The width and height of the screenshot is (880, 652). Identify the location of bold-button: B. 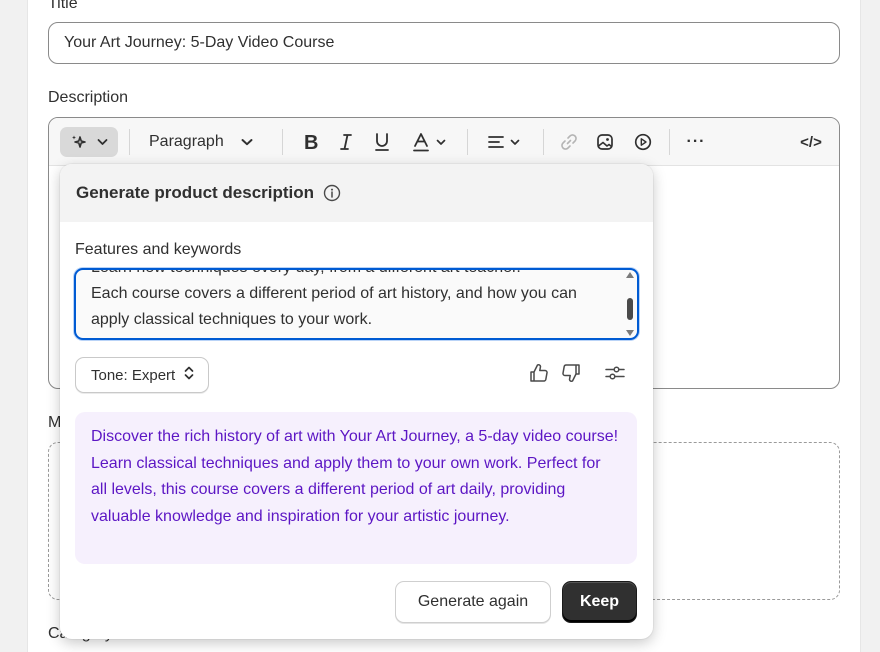
(310, 142).